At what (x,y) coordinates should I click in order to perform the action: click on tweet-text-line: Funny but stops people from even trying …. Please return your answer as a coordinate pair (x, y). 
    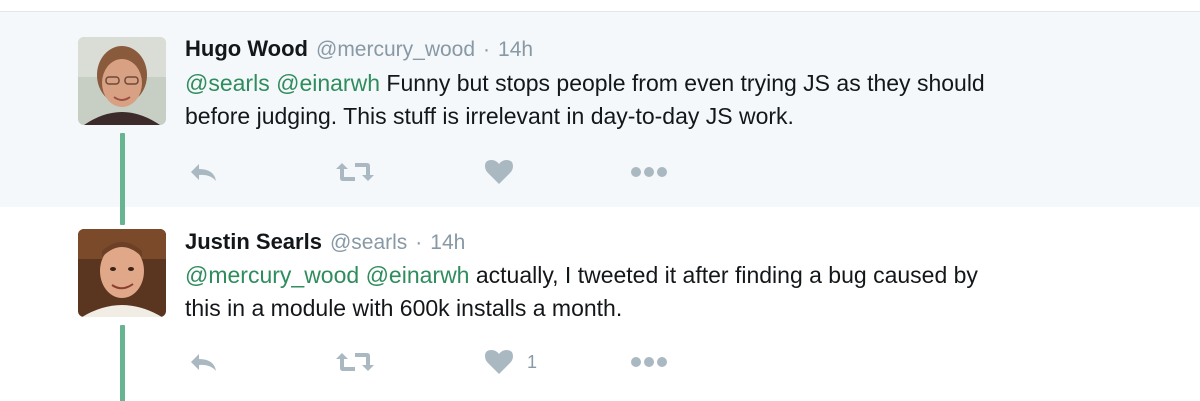
    Looking at the image, I should click on (685, 83).